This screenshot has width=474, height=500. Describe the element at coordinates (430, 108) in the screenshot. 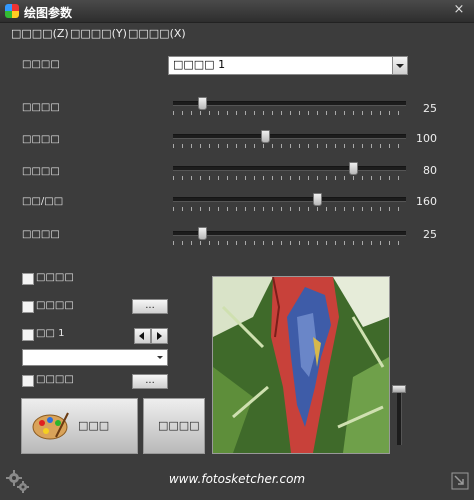

I see `slider-value-1: 25` at that location.